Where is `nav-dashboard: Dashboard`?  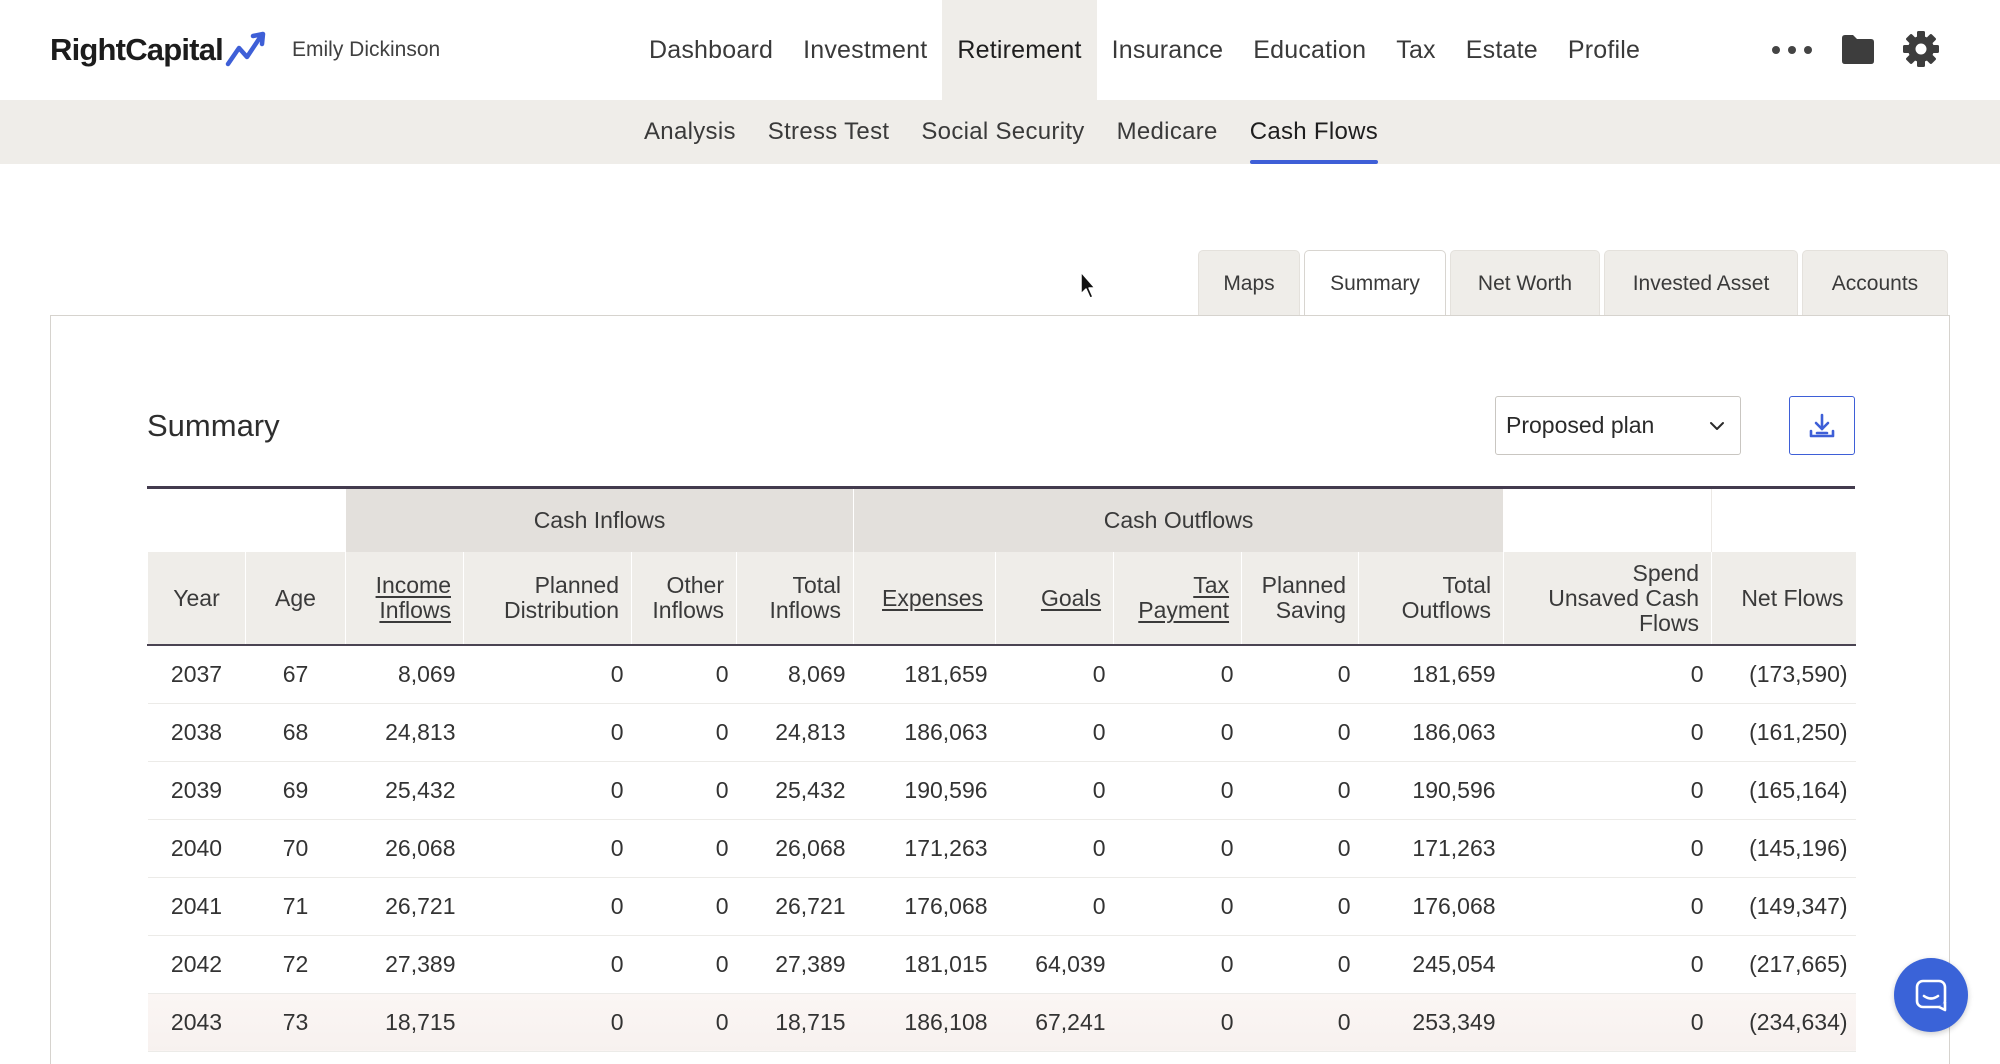 nav-dashboard: Dashboard is located at coordinates (711, 50).